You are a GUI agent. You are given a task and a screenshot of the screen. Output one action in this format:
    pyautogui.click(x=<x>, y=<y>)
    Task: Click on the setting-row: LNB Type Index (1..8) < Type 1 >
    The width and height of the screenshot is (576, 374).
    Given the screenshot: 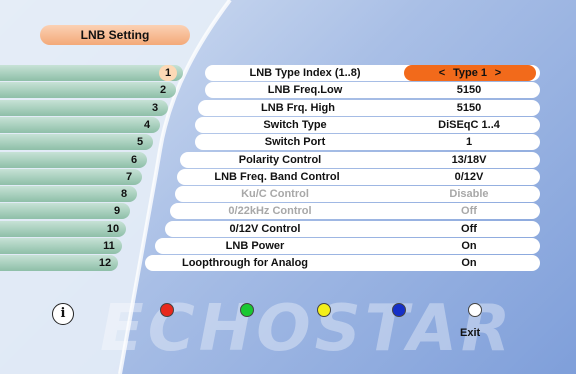 What is the action you would take?
    pyautogui.click(x=372, y=73)
    